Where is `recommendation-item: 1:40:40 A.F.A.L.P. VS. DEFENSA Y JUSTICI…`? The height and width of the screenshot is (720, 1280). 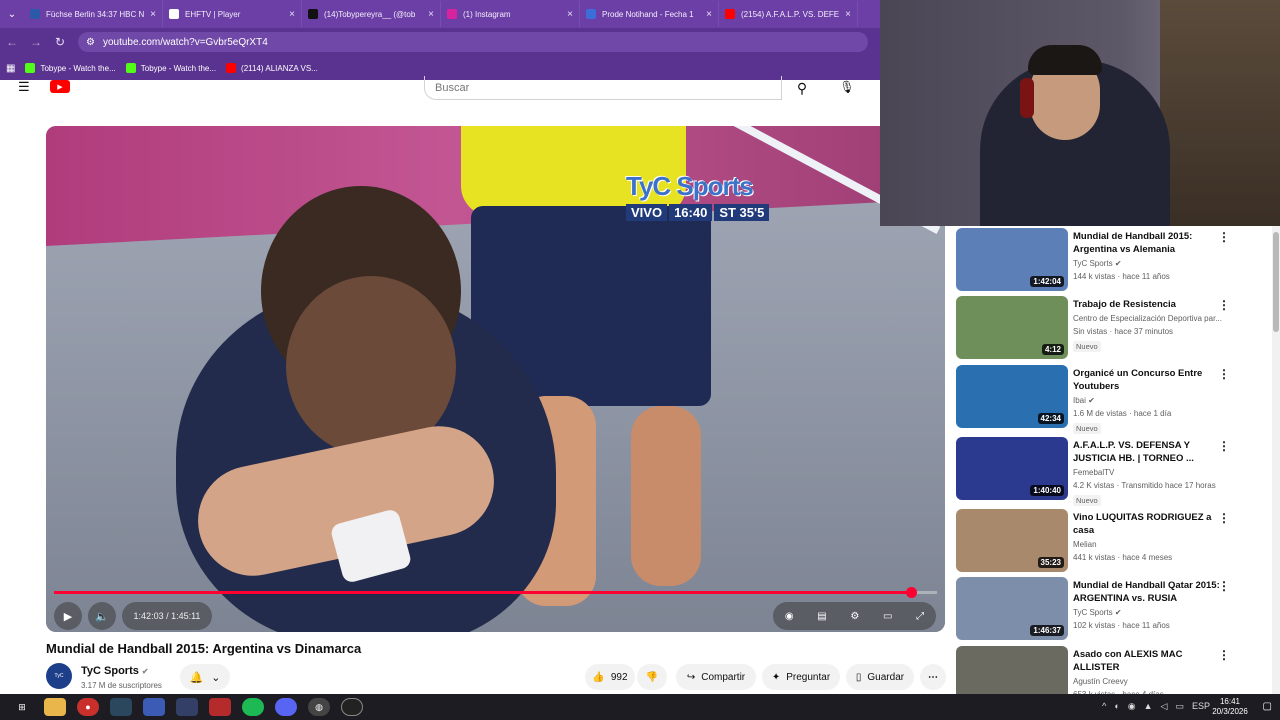
recommendation-item: 1:40:40 A.F.A.L.P. VS. DEFENSA Y JUSTICI… is located at coordinates (1111, 471).